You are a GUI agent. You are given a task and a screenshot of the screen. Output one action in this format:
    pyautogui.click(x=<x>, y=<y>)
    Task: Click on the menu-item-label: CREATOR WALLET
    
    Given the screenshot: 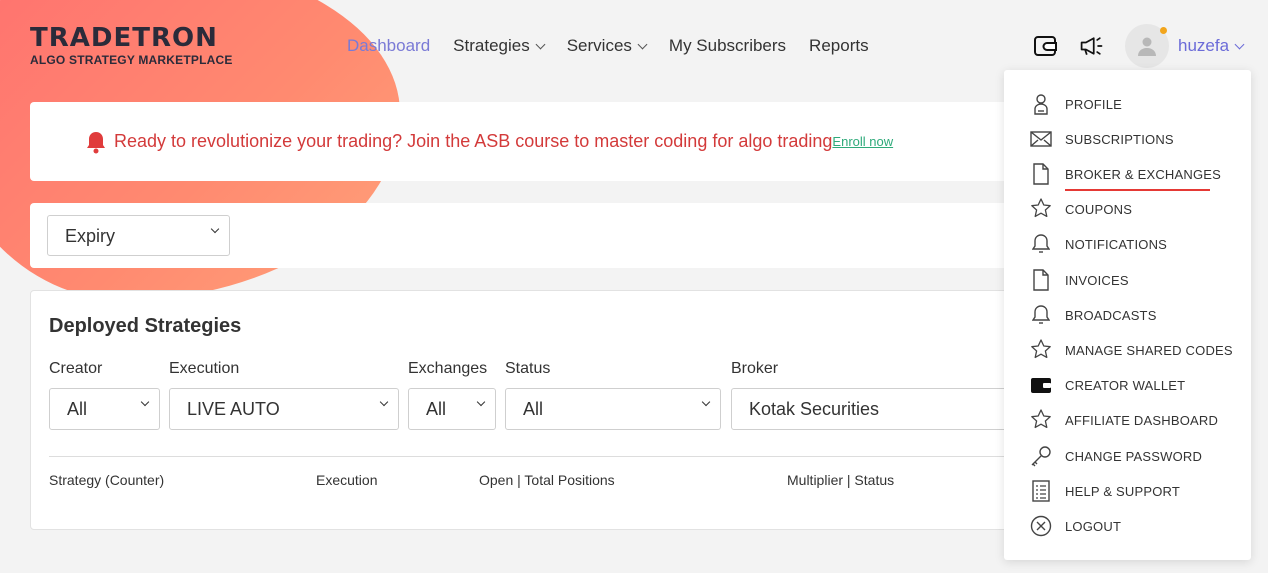 What is the action you would take?
    pyautogui.click(x=1125, y=385)
    